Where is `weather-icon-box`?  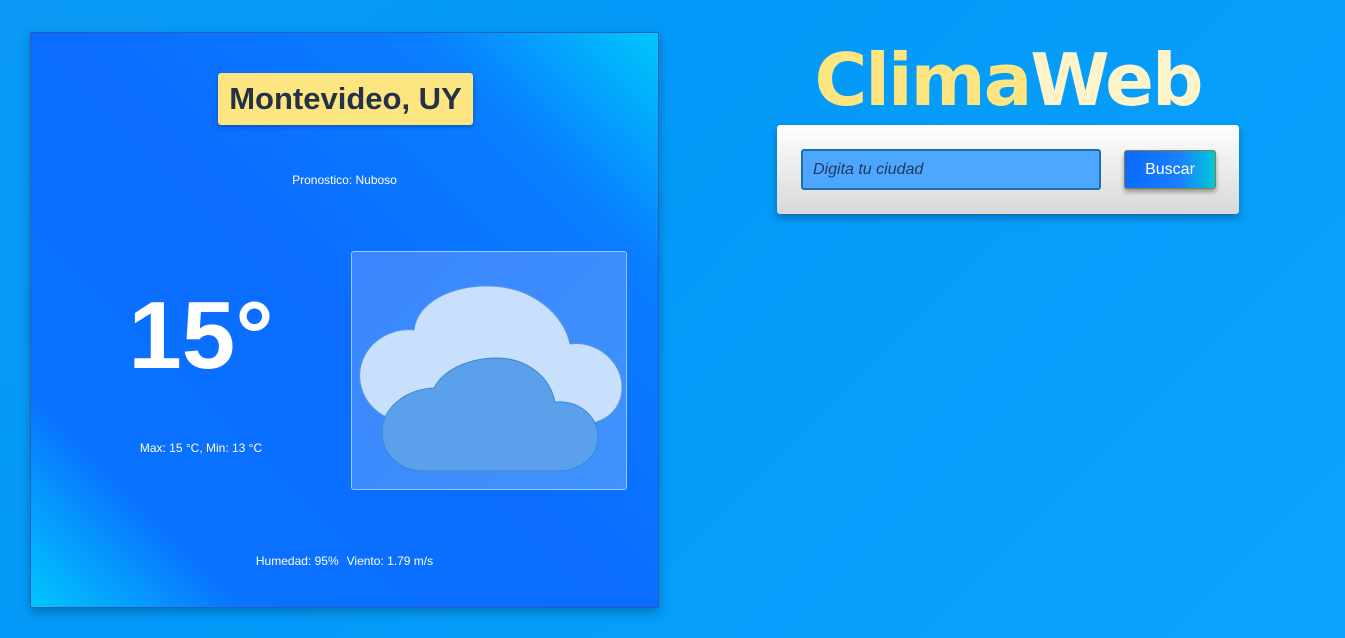 weather-icon-box is located at coordinates (489, 370).